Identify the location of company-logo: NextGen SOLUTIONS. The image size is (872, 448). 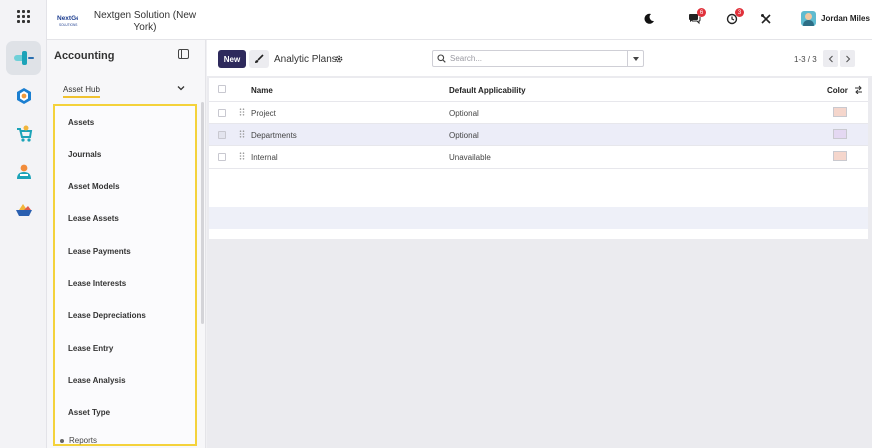
(70, 20).